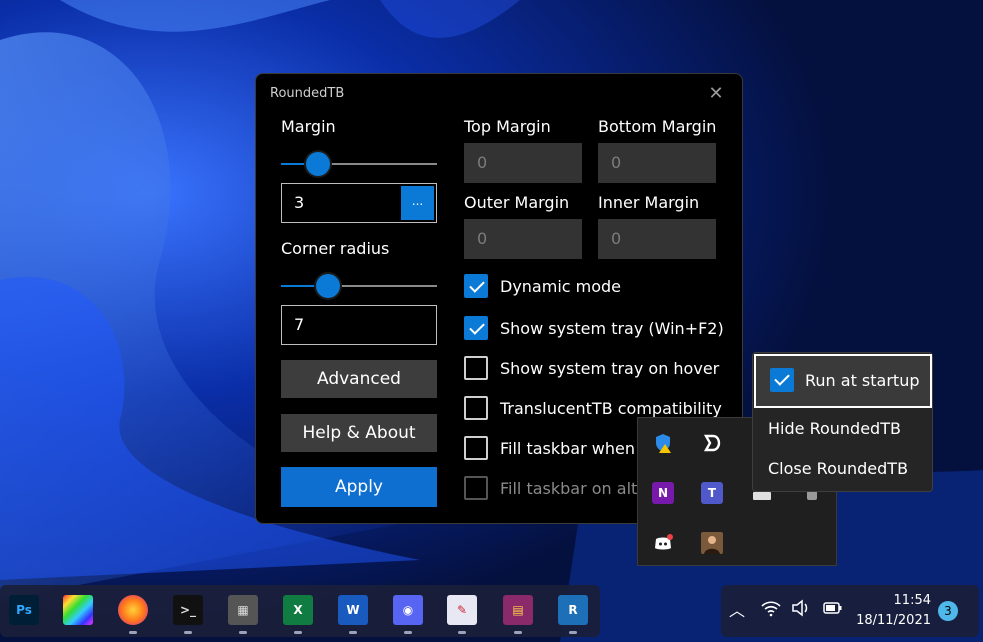  Describe the element at coordinates (832, 610) in the screenshot. I see `battery-icon` at that location.